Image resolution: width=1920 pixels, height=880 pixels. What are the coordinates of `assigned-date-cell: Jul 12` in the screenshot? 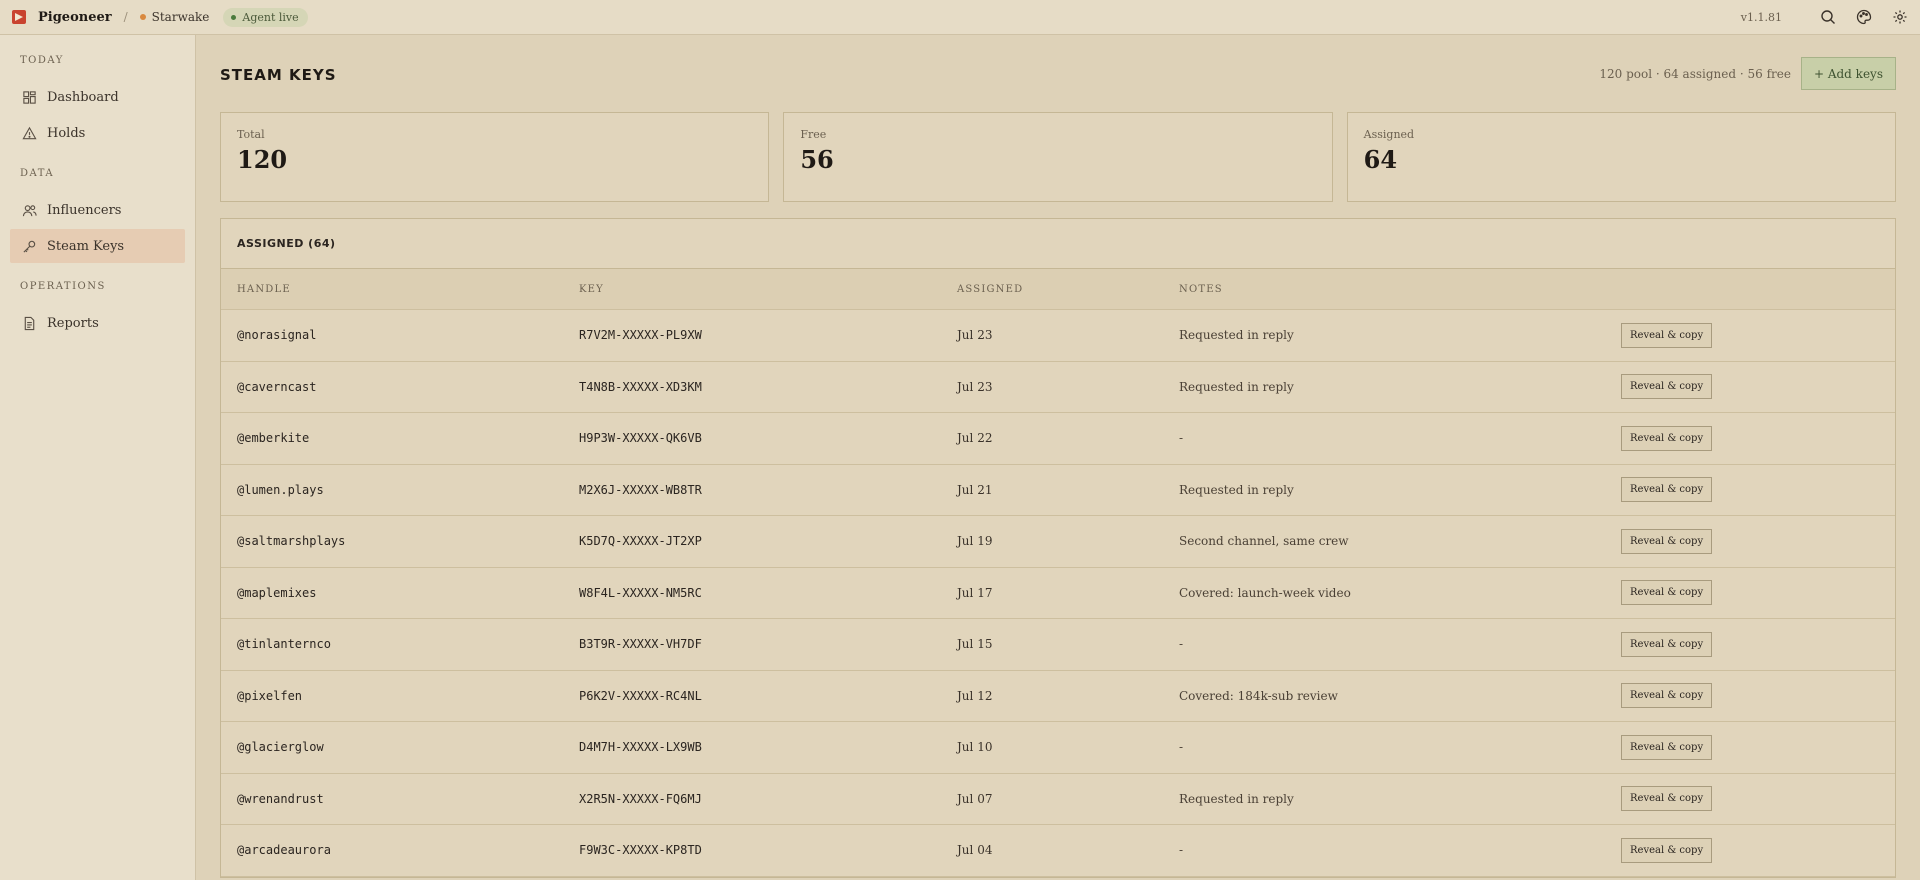 It's located at (975, 695).